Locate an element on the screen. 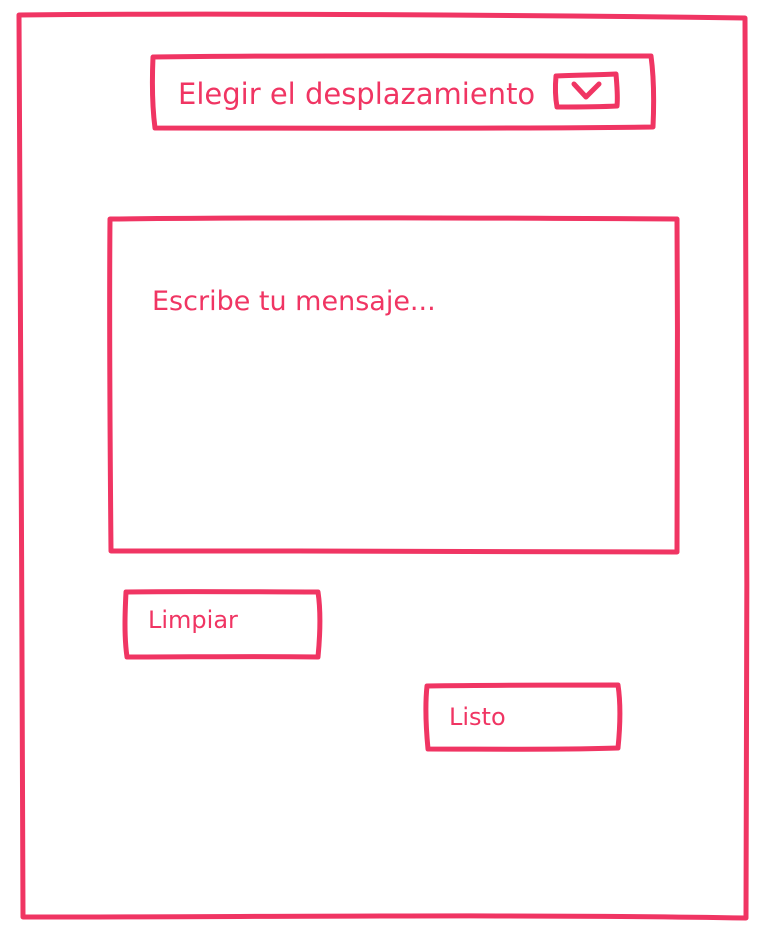 The height and width of the screenshot is (939, 769). dropdown-label: Elegir el desplazamiento is located at coordinates (357, 94).